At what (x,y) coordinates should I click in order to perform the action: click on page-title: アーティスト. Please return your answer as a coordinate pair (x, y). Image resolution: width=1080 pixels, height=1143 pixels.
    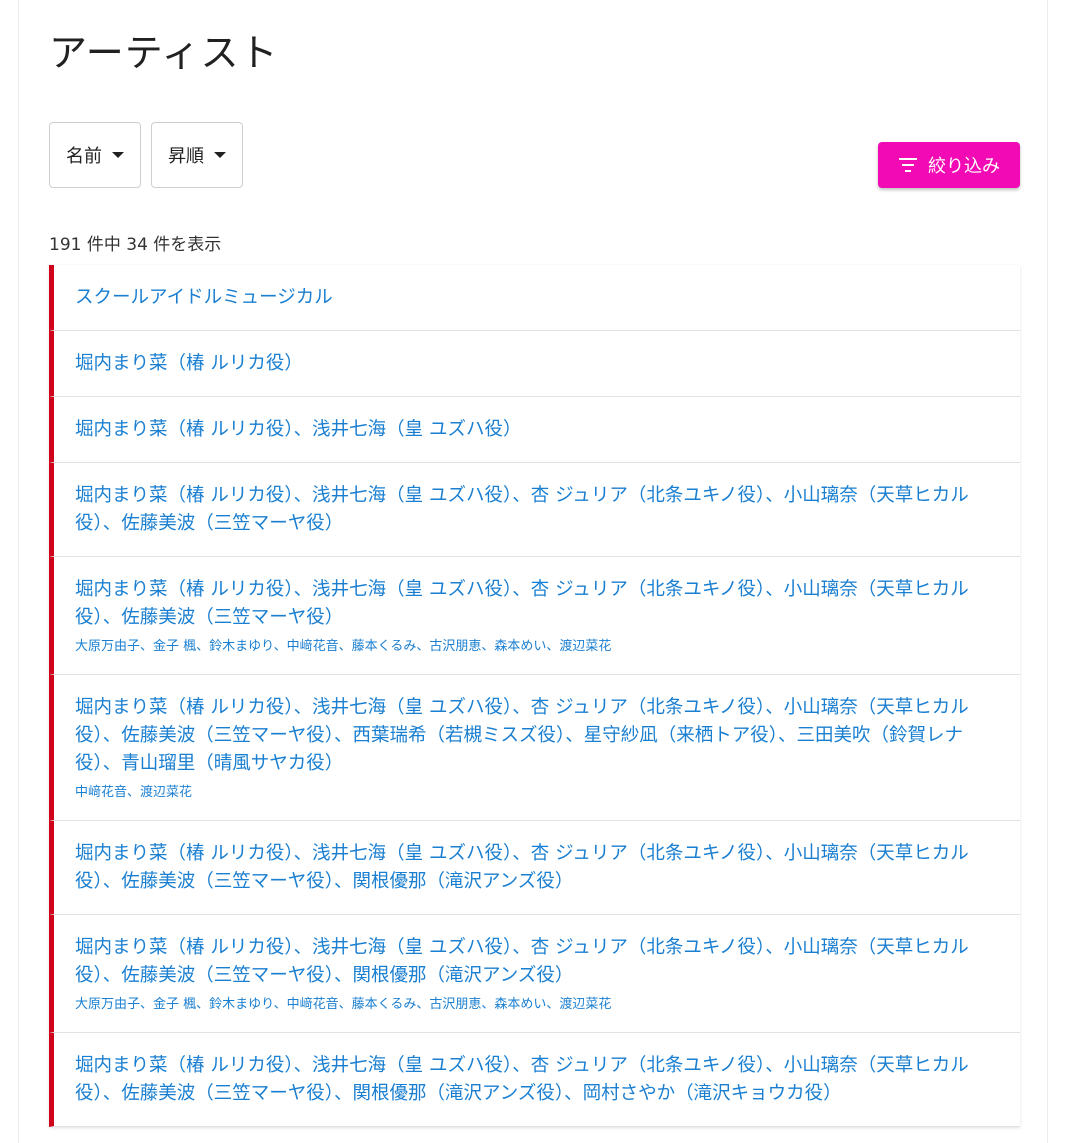
    Looking at the image, I should click on (164, 53).